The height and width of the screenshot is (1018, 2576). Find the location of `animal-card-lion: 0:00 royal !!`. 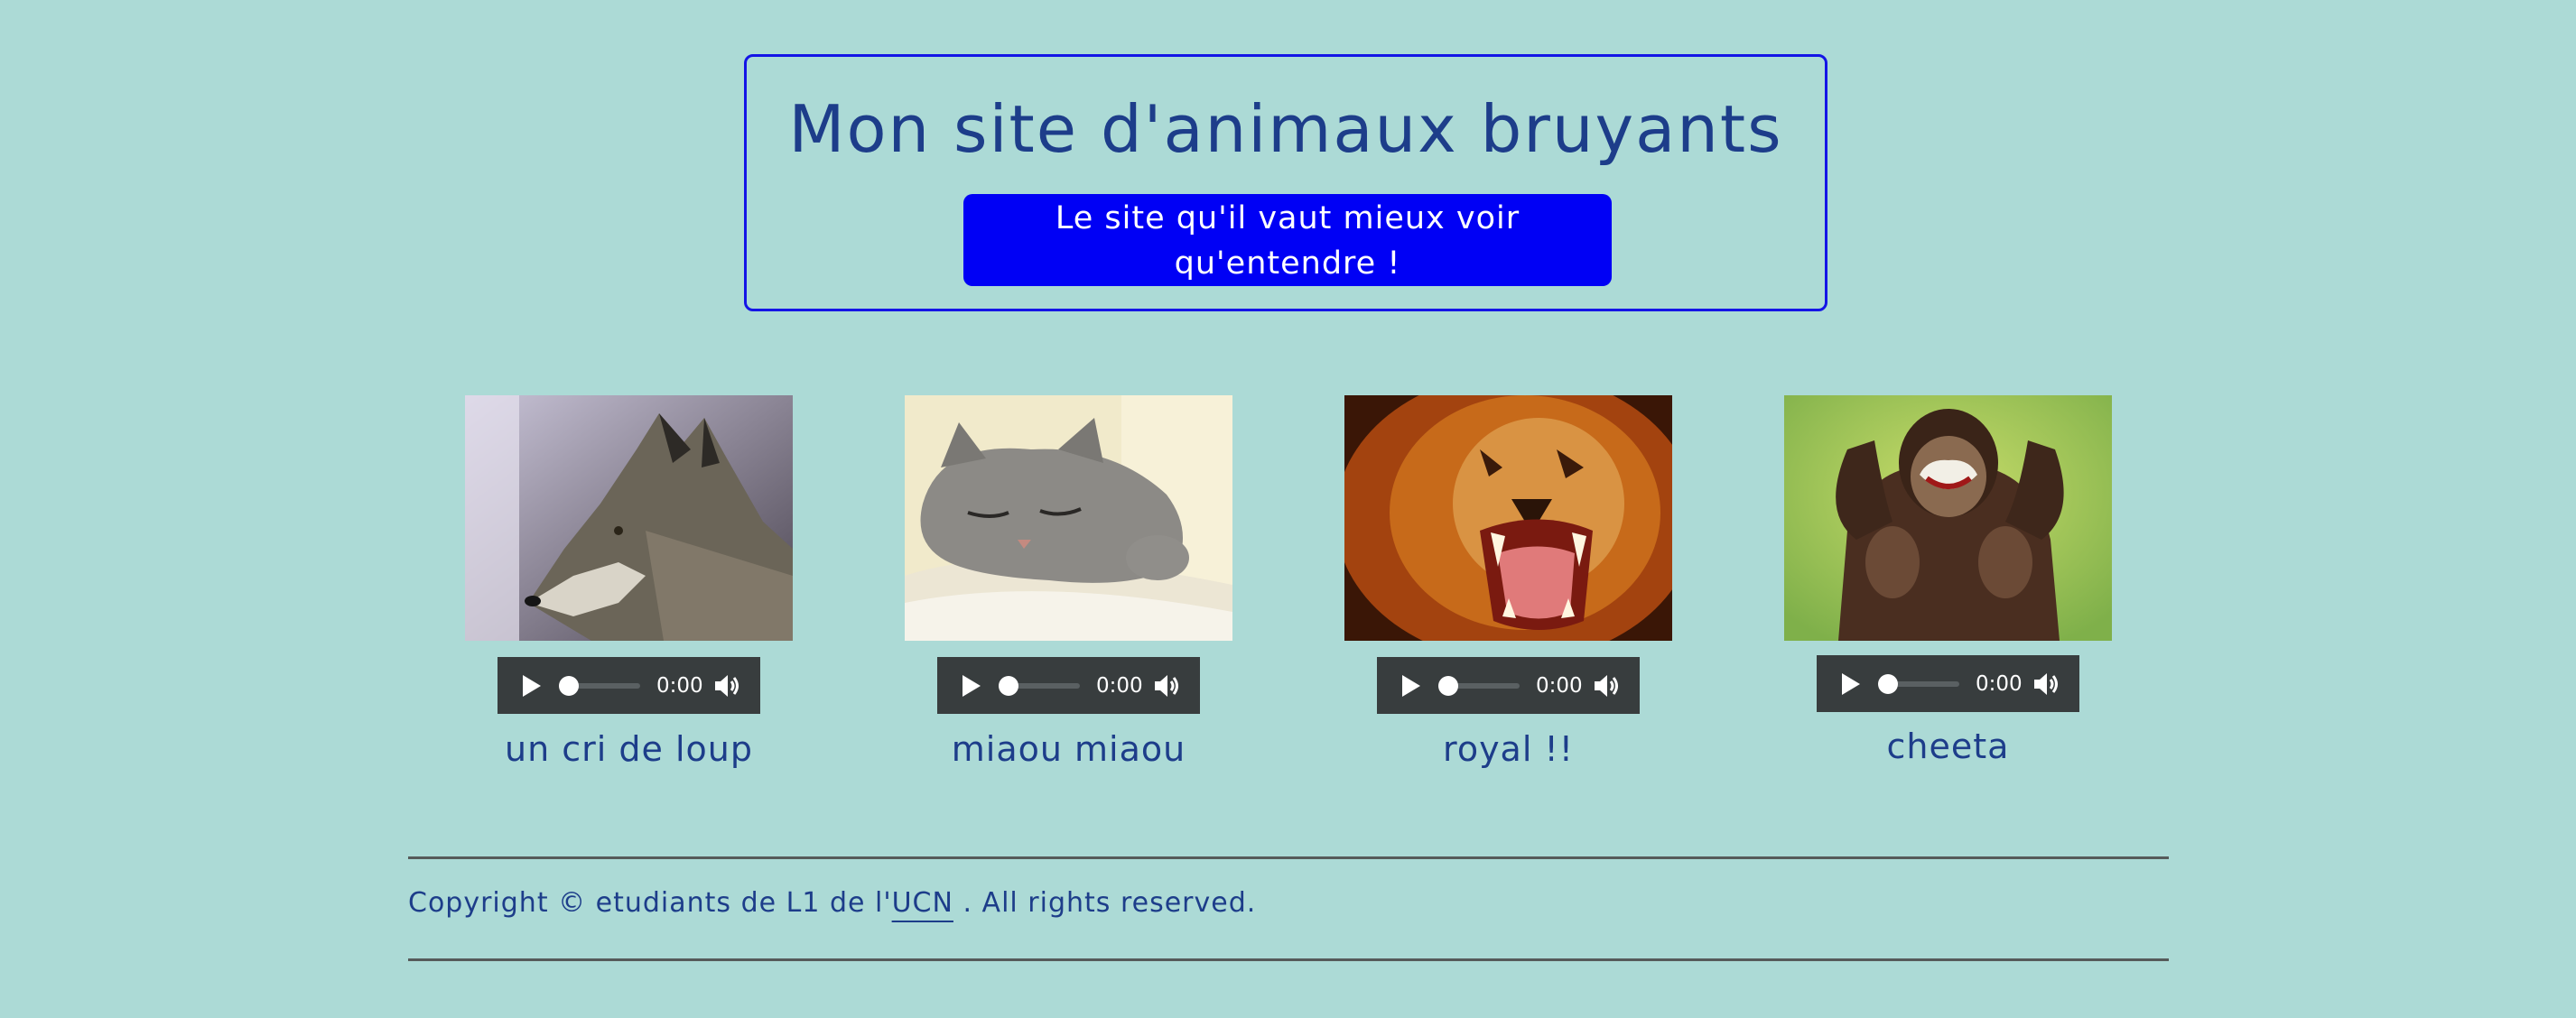

animal-card-lion: 0:00 royal !! is located at coordinates (1508, 582).